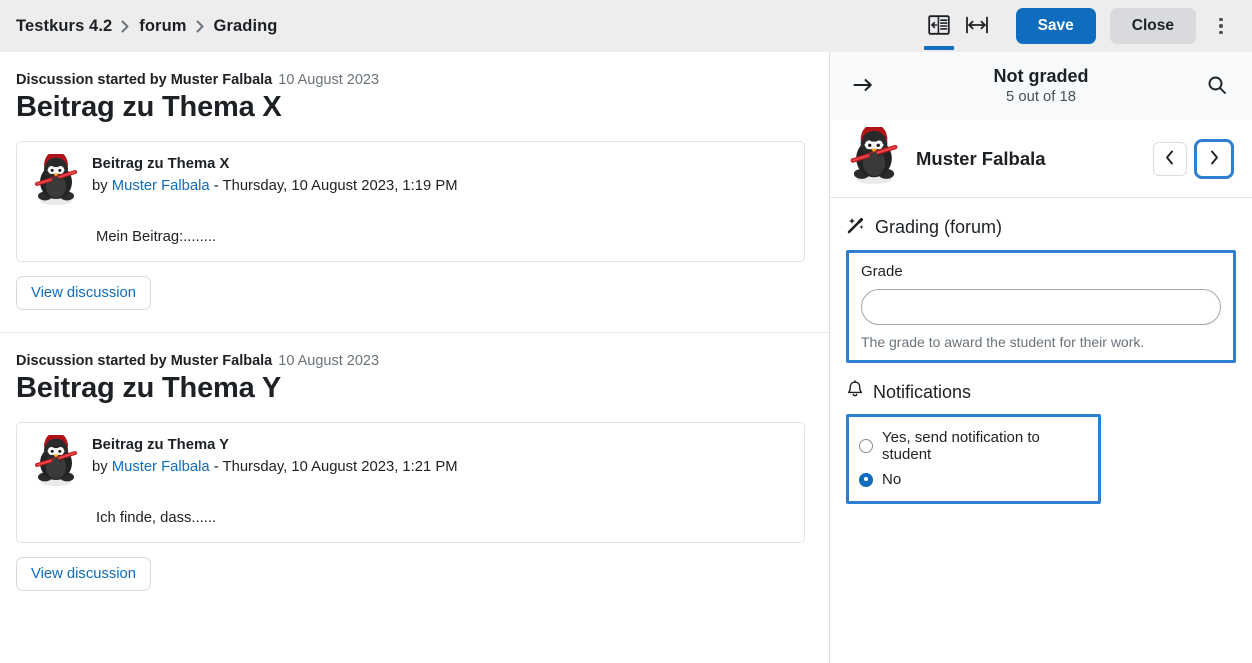 The height and width of the screenshot is (663, 1252). I want to click on graded-user-name: Muster Falbala, so click(981, 158).